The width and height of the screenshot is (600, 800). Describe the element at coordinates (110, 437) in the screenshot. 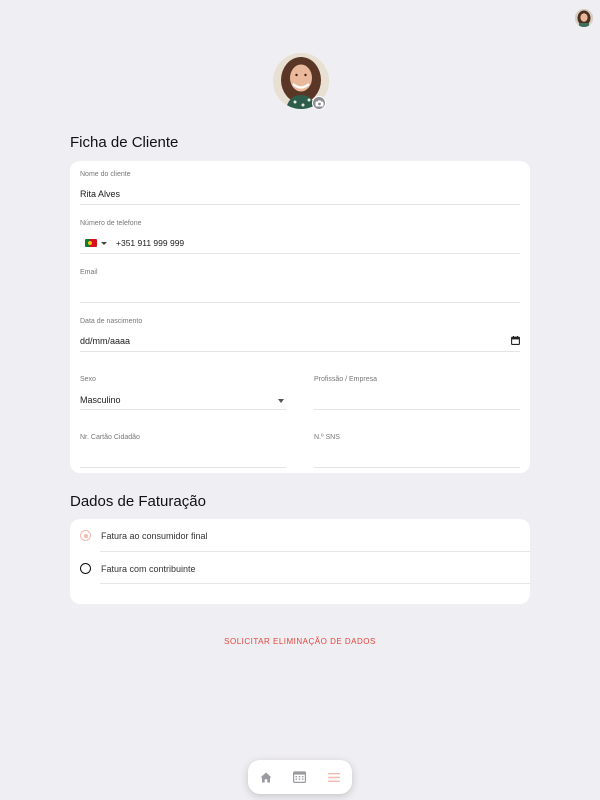

I see `citizen-card-label: Nr. Cartão Cidadão` at that location.